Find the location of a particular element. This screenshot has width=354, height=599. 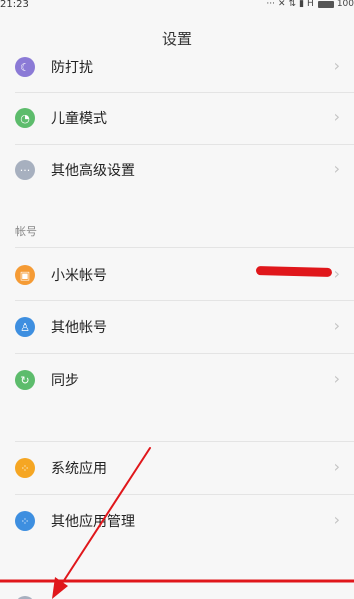

mute-icon: ✕ is located at coordinates (281, 4).